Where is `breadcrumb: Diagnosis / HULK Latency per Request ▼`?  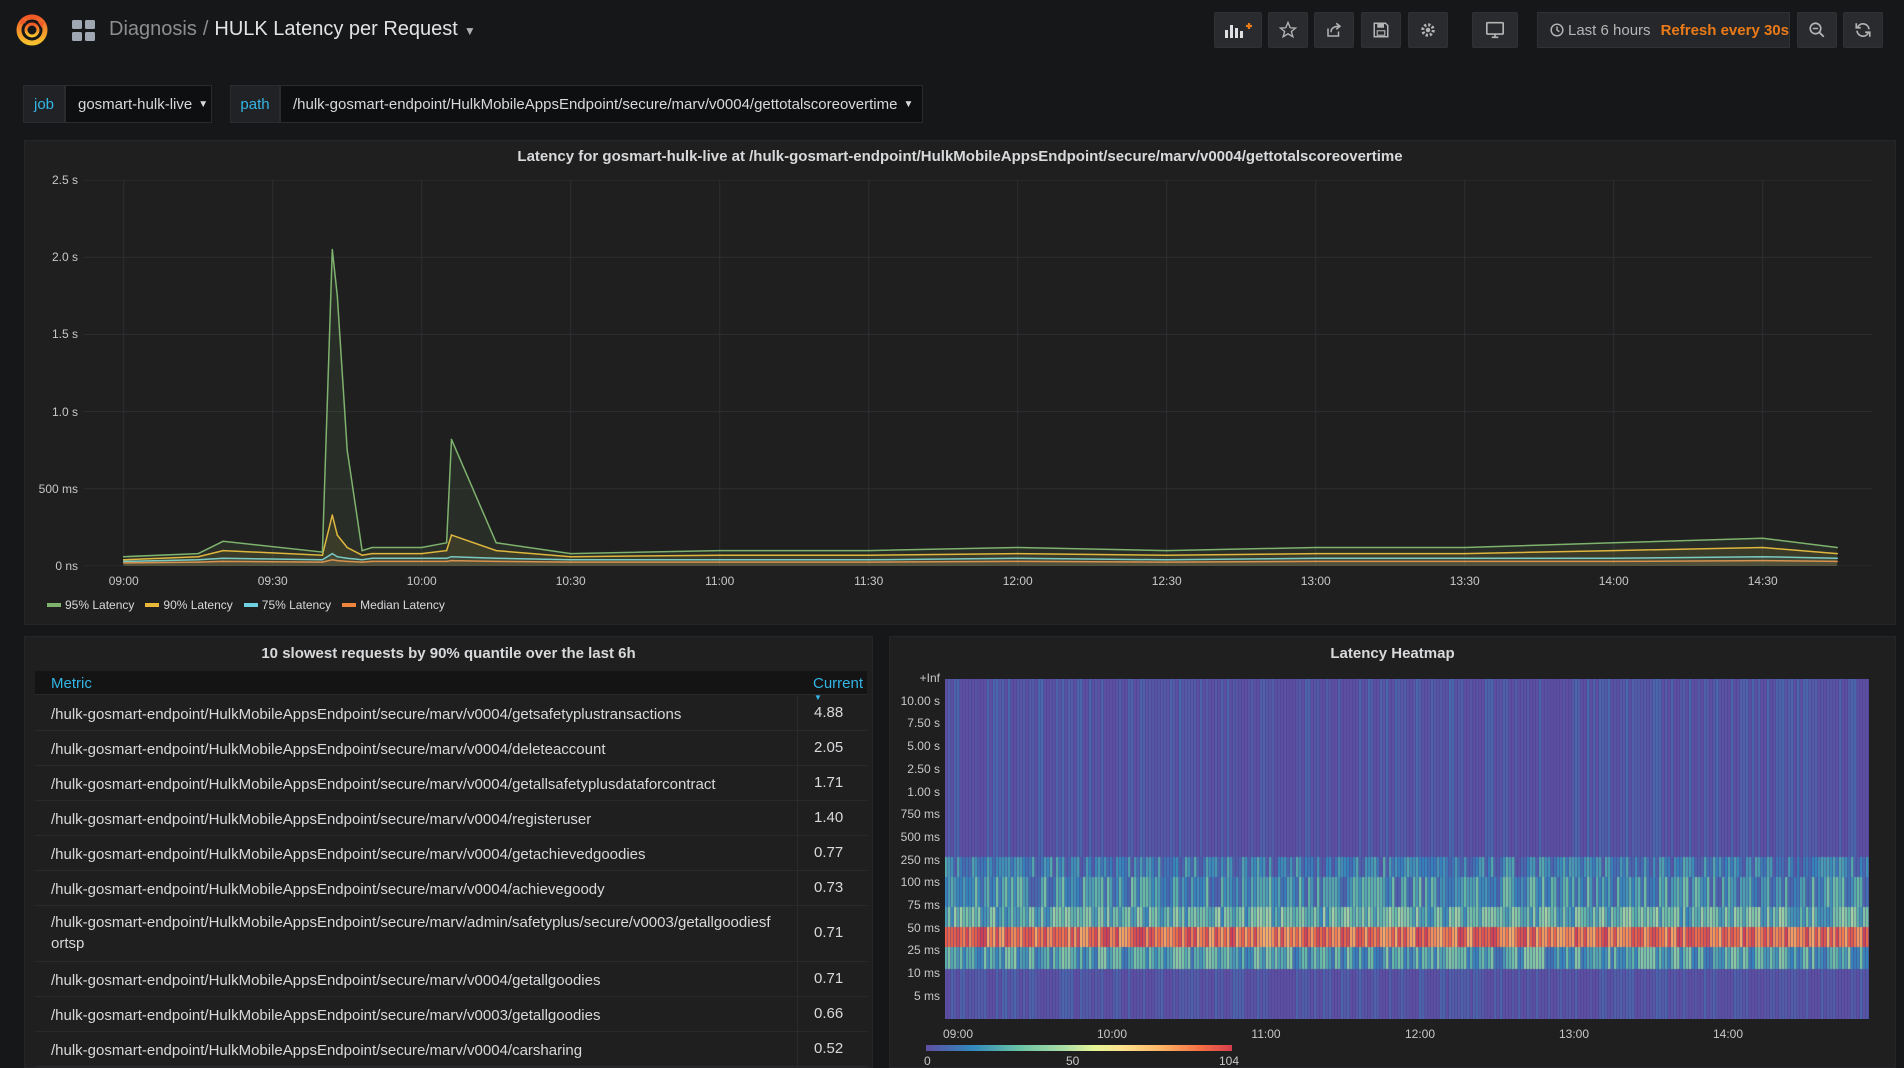
breadcrumb: Diagnosis / HULK Latency per Request ▼ is located at coordinates (292, 29).